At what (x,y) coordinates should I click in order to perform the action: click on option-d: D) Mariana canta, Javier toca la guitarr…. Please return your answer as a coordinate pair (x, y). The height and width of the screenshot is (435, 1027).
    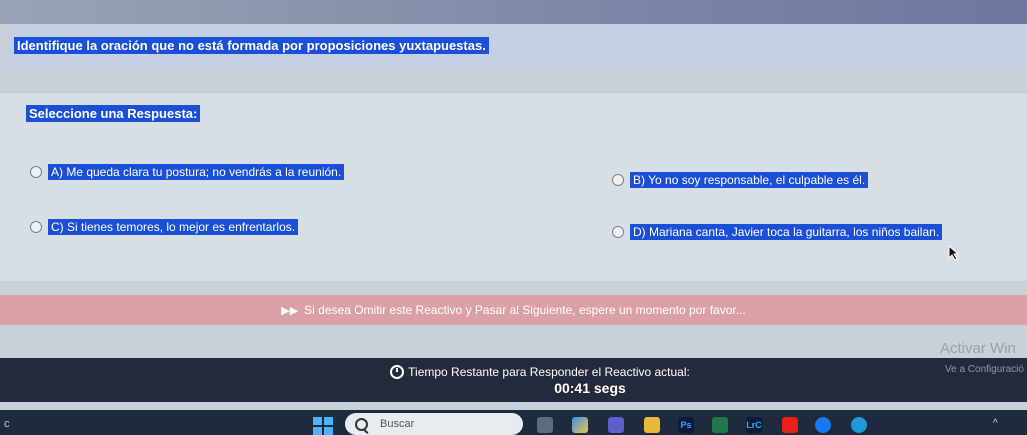
    Looking at the image, I should click on (777, 232).